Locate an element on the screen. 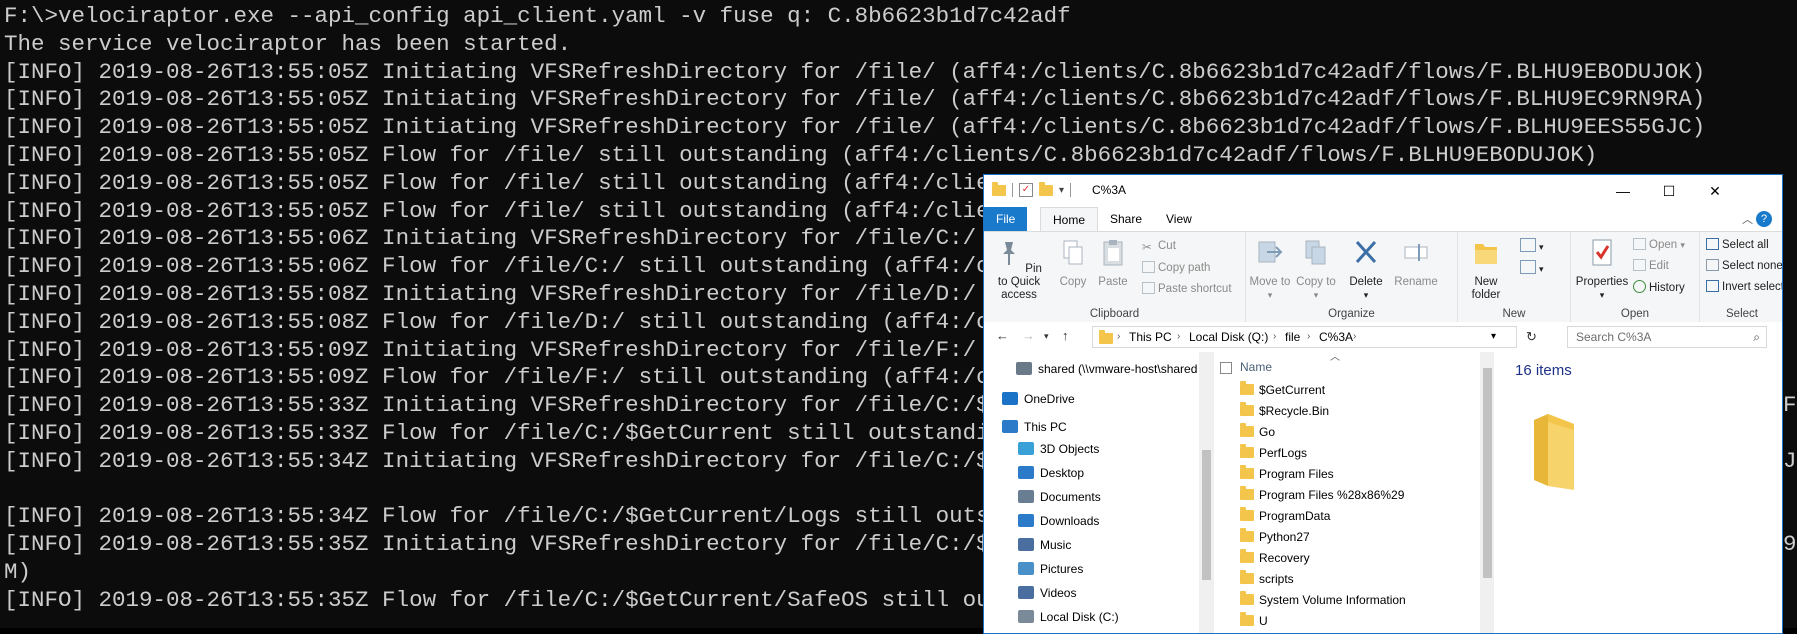 This screenshot has height=634, width=1797. forward-button: → is located at coordinates (1028, 335).